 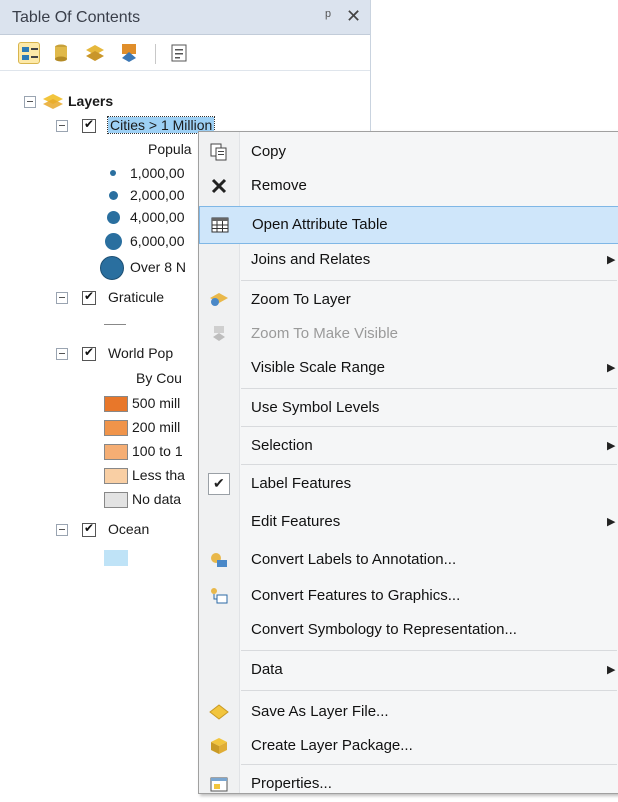 What do you see at coordinates (328, 17) in the screenshot?
I see `pin-icon: ᵖ` at bounding box center [328, 17].